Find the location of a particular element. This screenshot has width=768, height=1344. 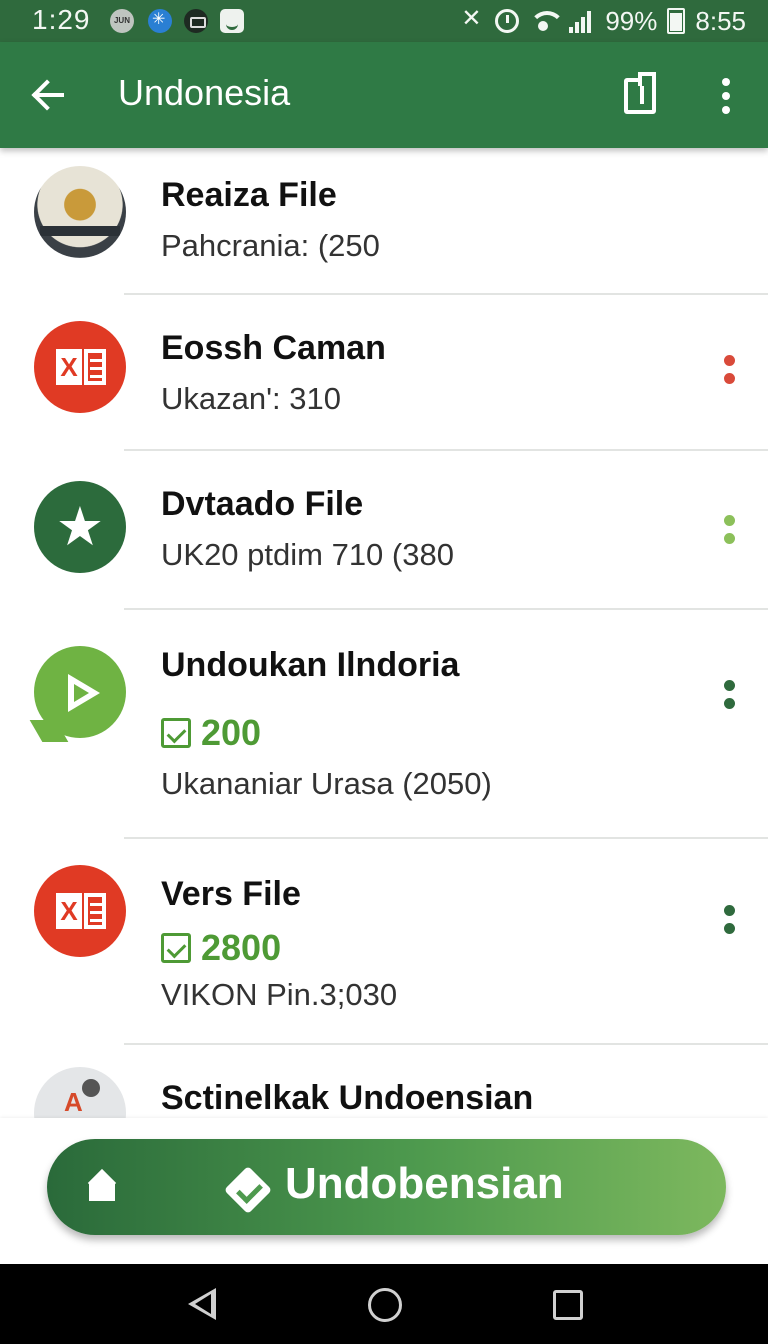

item-subtitle: Pahcrania: (250 is located at coordinates (270, 245).